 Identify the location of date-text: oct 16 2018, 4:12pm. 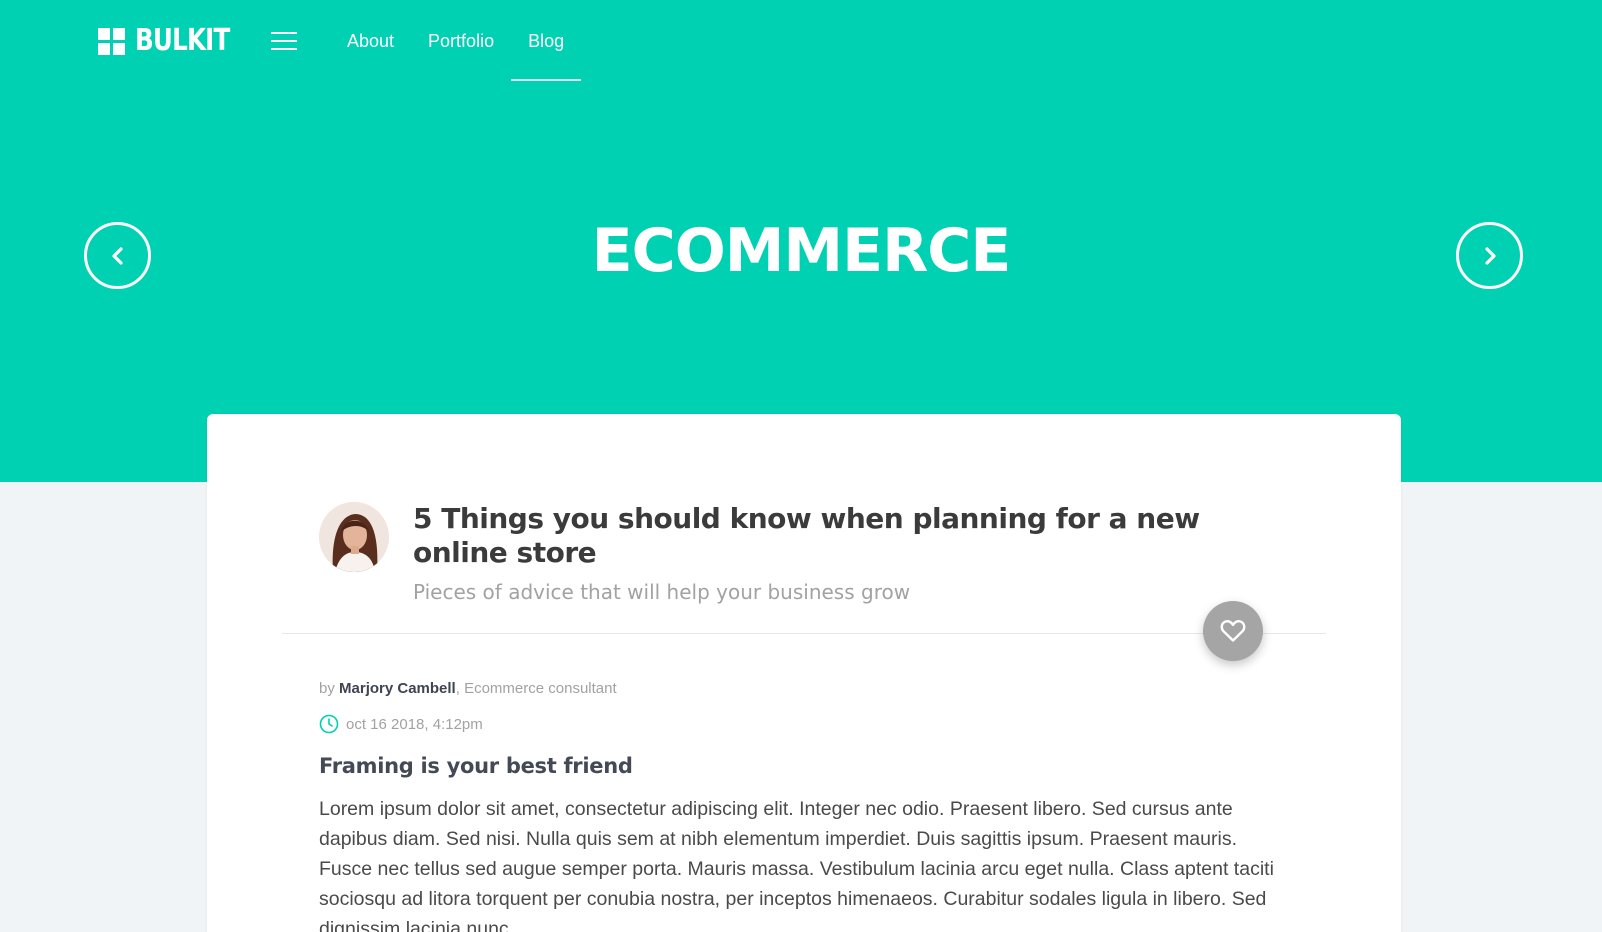
(414, 724).